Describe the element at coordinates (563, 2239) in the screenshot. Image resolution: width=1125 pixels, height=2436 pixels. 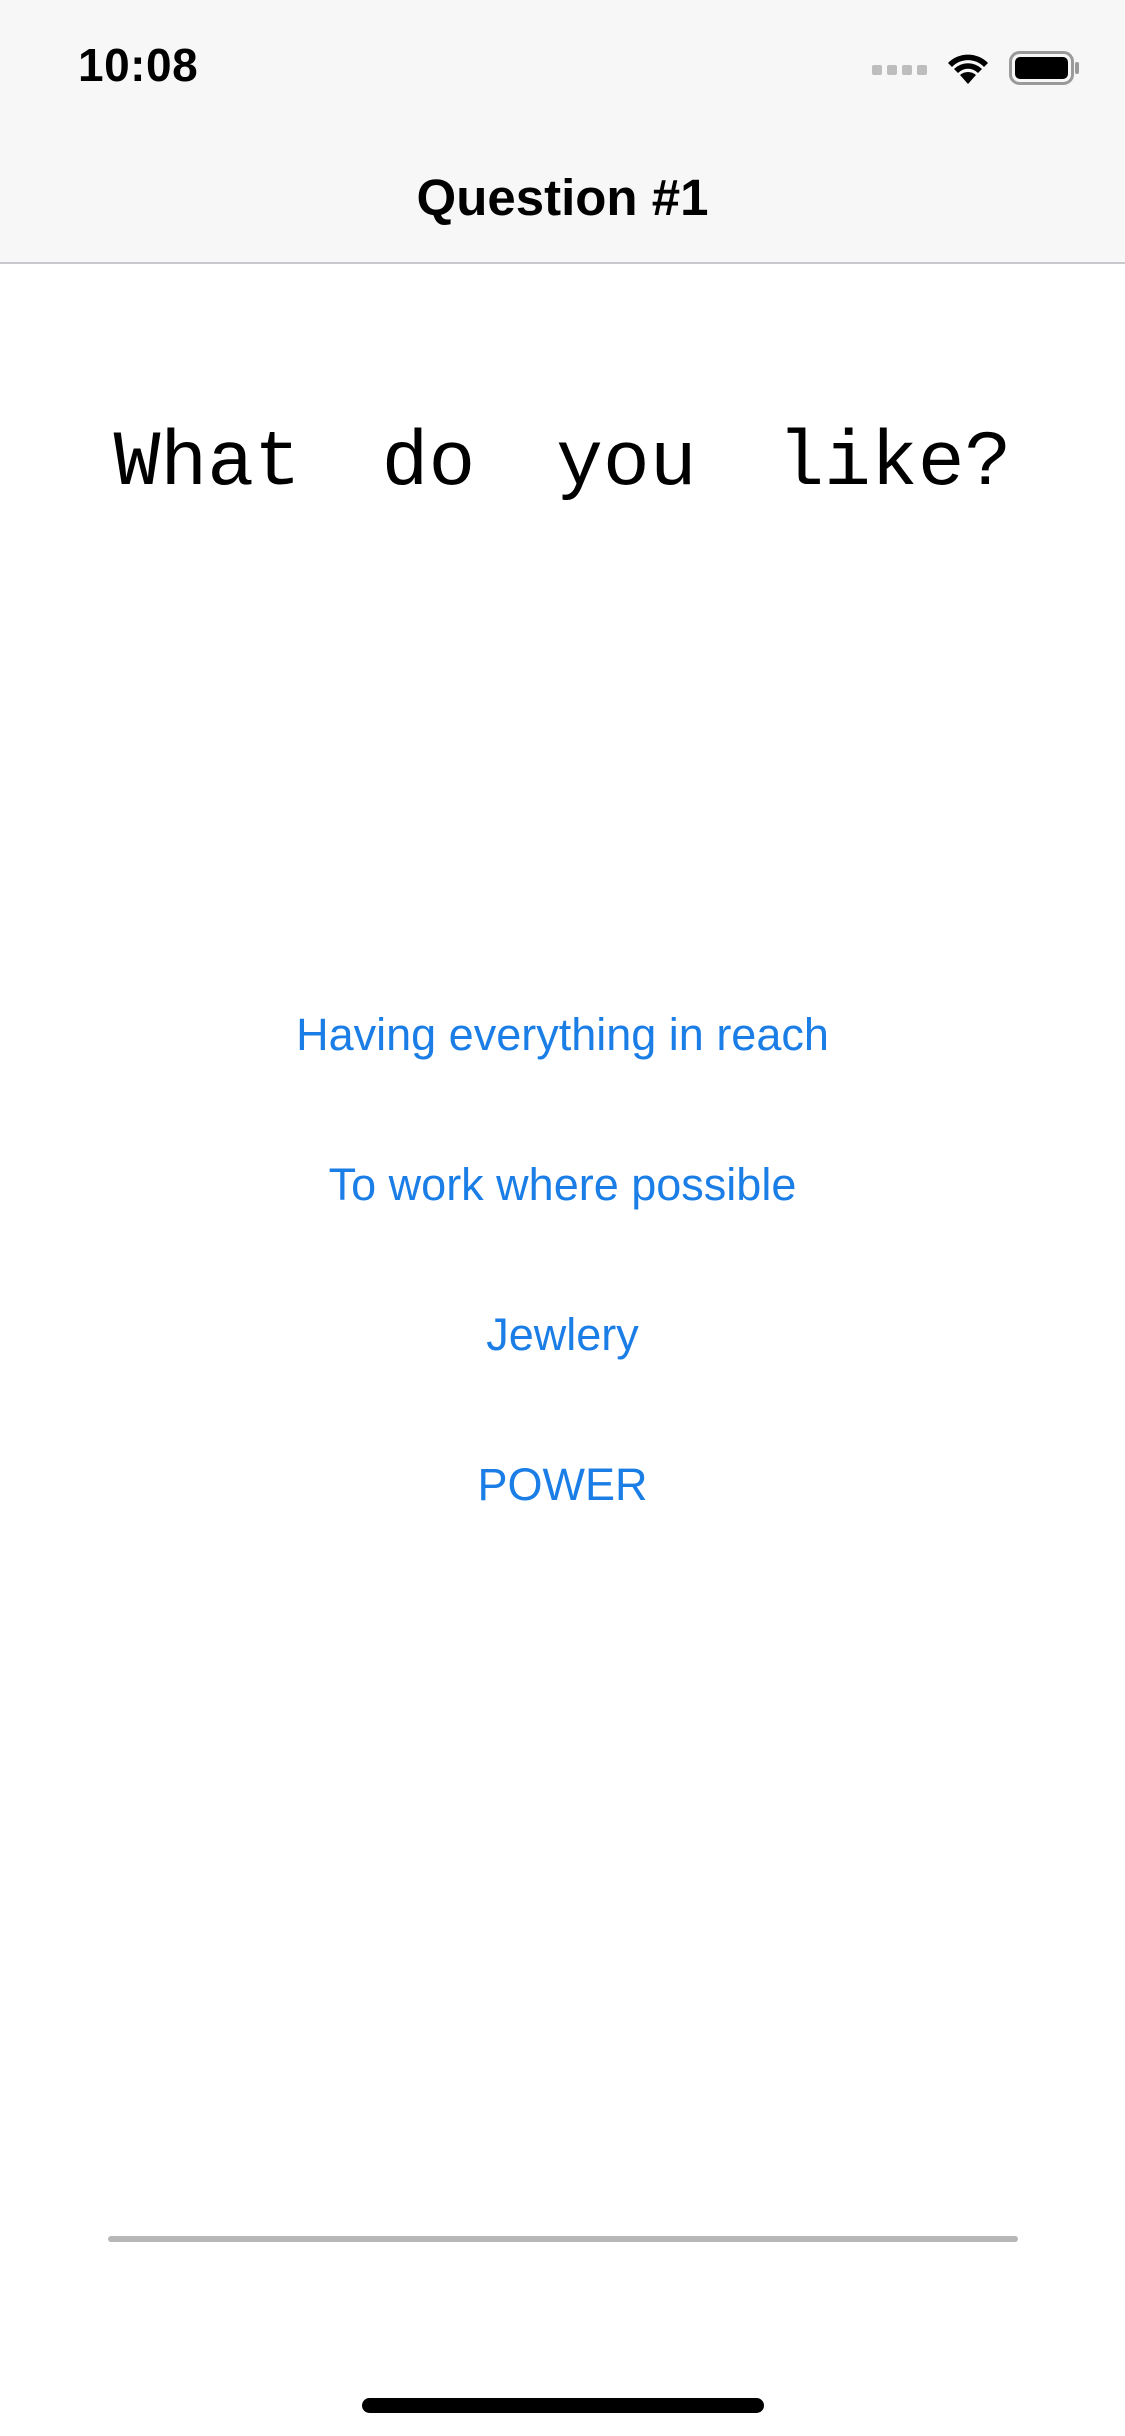
I see `progress-bar` at that location.